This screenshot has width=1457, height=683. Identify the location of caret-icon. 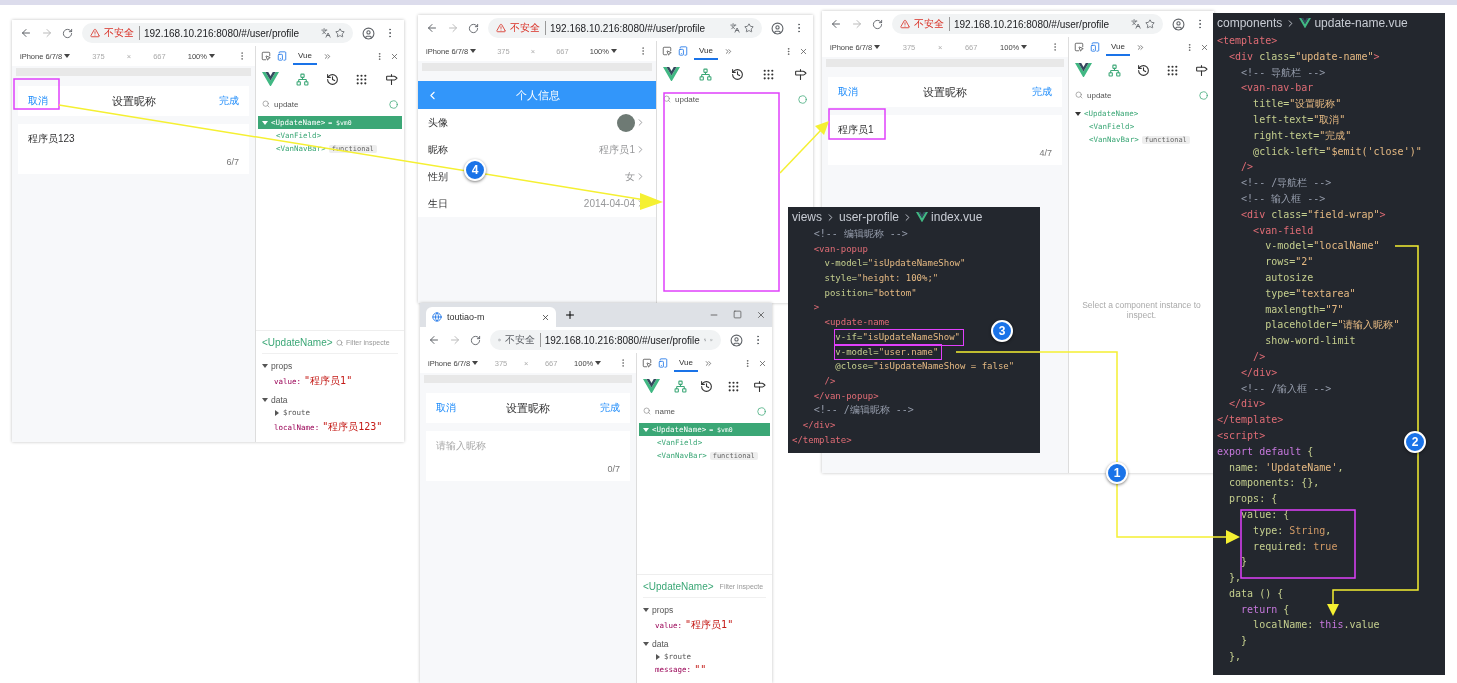
(613, 51).